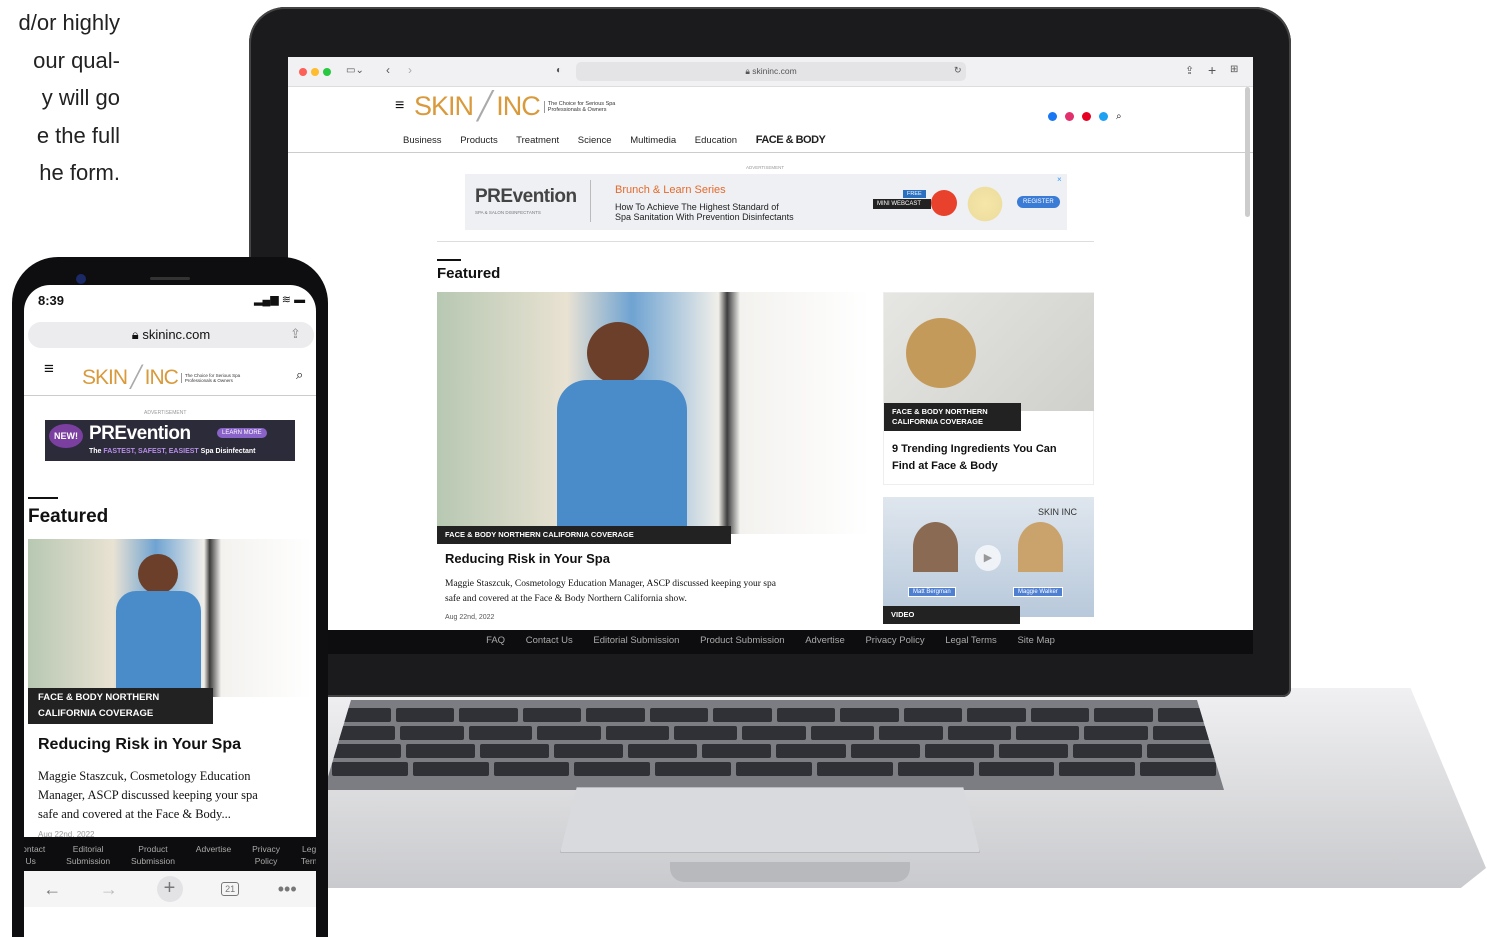  What do you see at coordinates (1059, 179) in the screenshot?
I see `ad-close-icon: ×` at bounding box center [1059, 179].